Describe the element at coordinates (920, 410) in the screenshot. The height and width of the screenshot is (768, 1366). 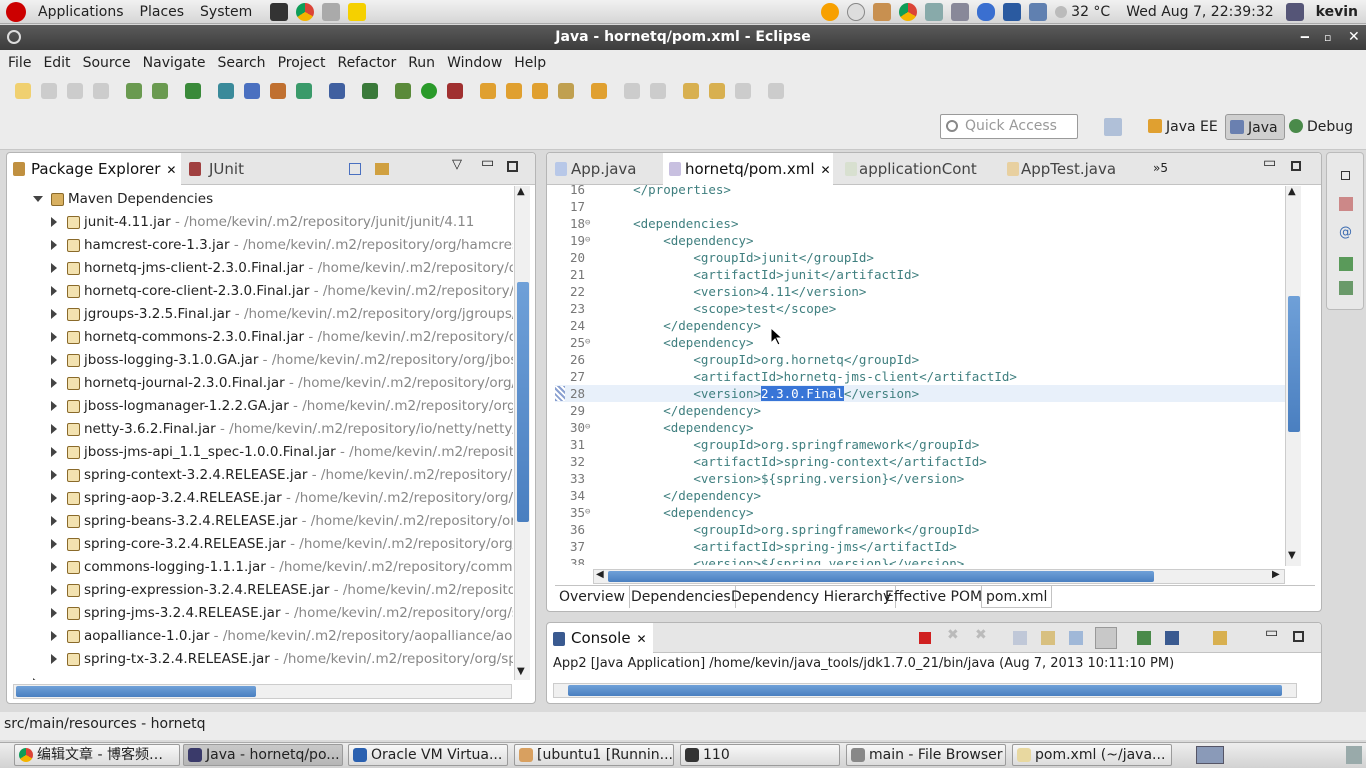
I see `code-line: 29 </dependency>` at that location.